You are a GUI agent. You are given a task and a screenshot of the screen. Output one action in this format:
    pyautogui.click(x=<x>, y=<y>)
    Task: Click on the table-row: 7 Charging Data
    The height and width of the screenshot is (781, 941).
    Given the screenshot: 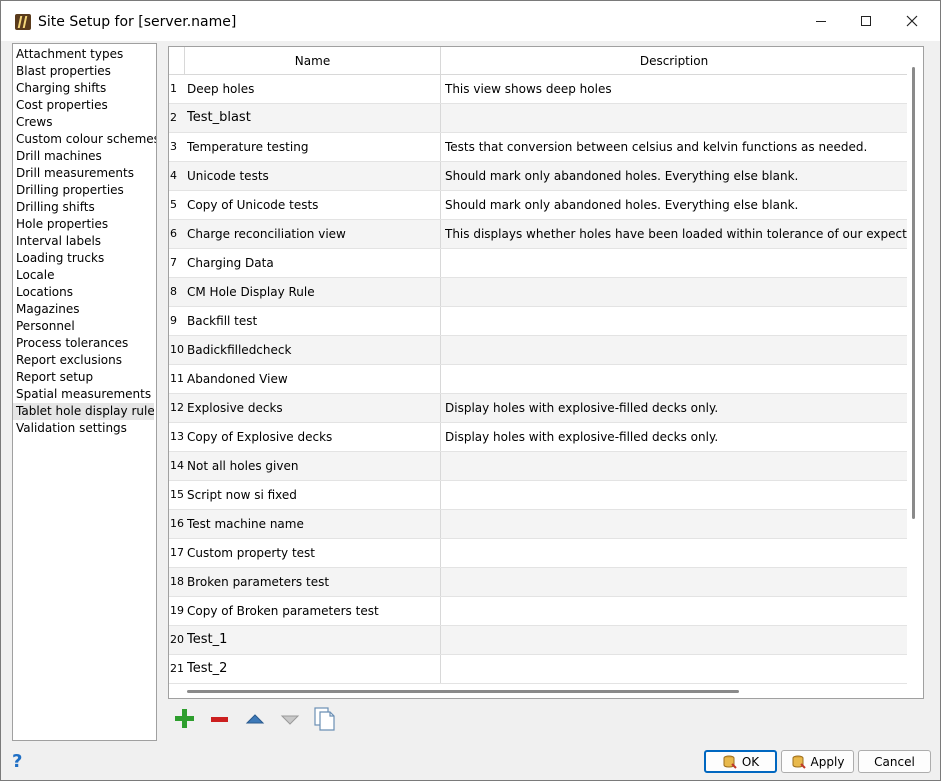 What is the action you would take?
    pyautogui.click(x=538, y=263)
    